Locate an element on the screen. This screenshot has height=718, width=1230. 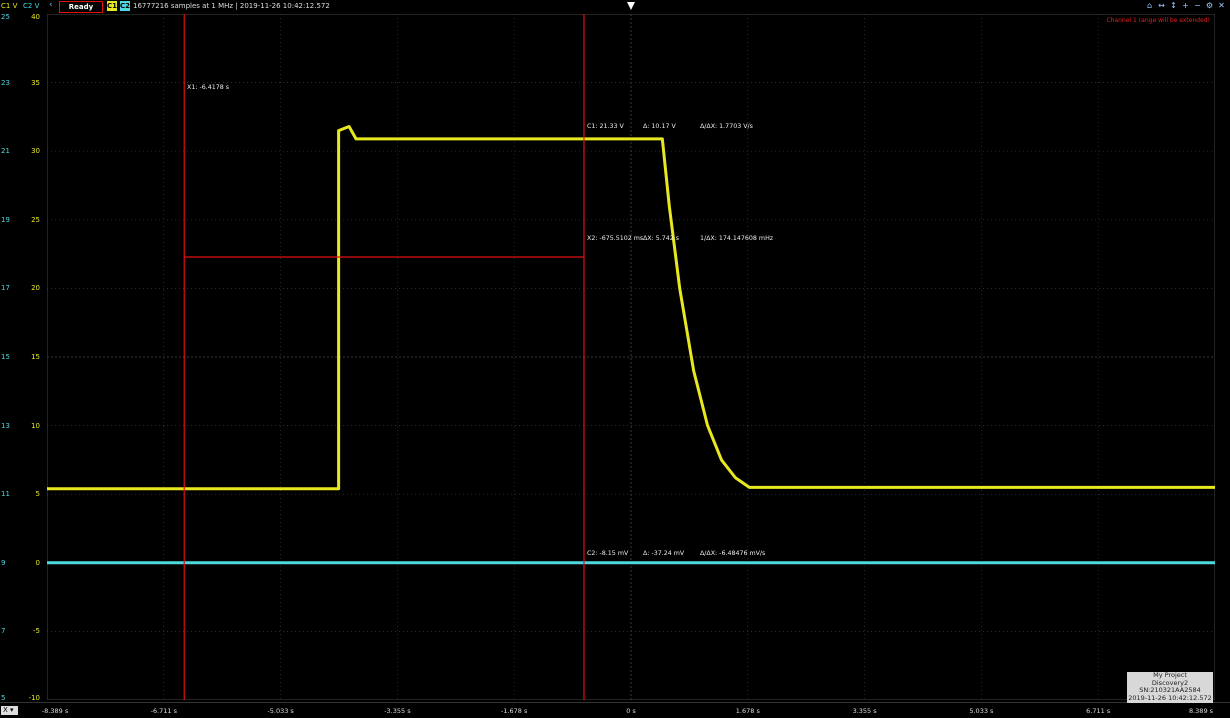
x-axis-tick-label: -5.033 s is located at coordinates (280, 711).